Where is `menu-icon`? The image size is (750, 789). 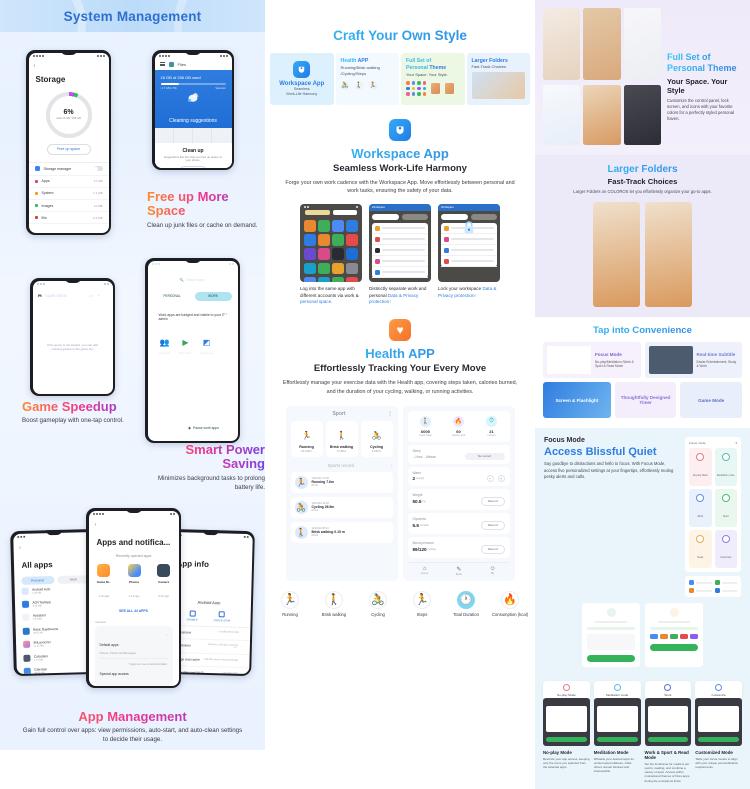
menu-icon is located at coordinates (162, 64).